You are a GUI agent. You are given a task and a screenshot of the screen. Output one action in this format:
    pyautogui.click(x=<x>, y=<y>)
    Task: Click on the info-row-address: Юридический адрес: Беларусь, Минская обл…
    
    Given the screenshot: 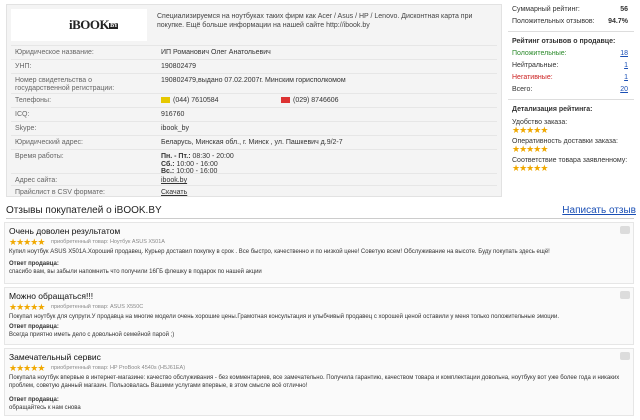 What is the action you would take?
    pyautogui.click(x=254, y=142)
    